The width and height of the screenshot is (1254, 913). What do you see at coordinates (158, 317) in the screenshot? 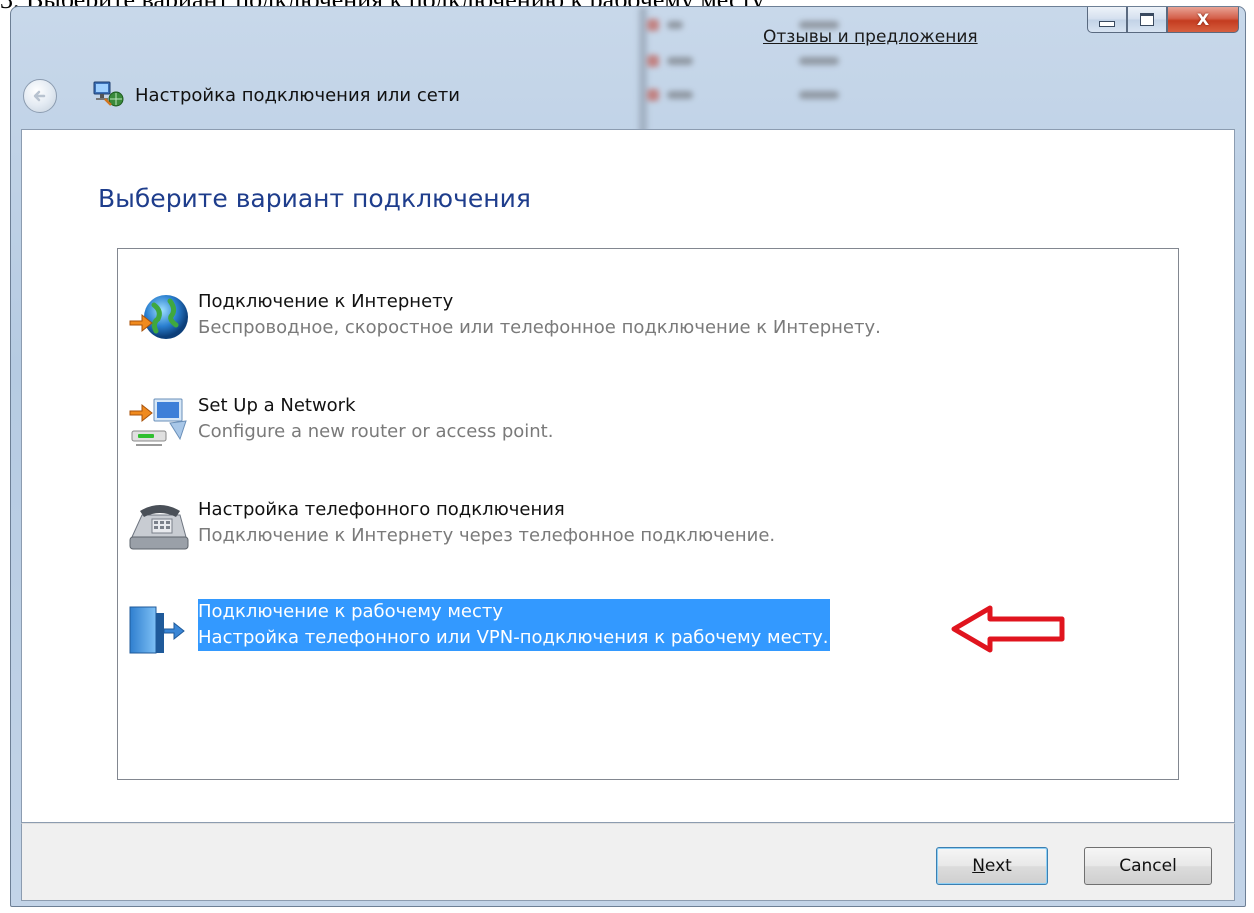
I see `globe-connect-icon` at bounding box center [158, 317].